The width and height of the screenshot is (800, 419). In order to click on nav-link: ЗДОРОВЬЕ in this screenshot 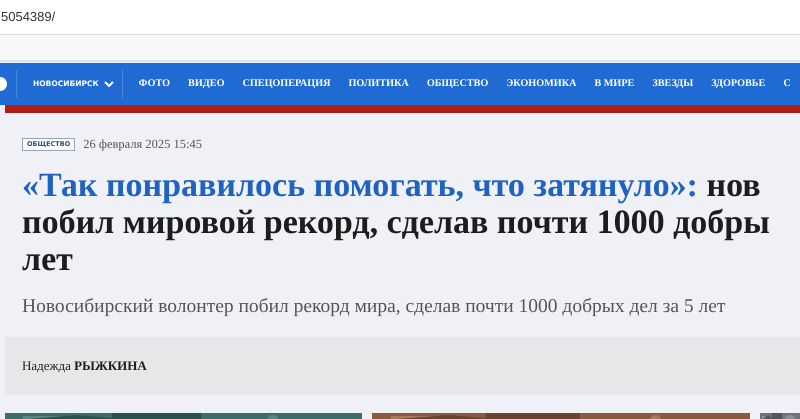, I will do `click(738, 84)`.